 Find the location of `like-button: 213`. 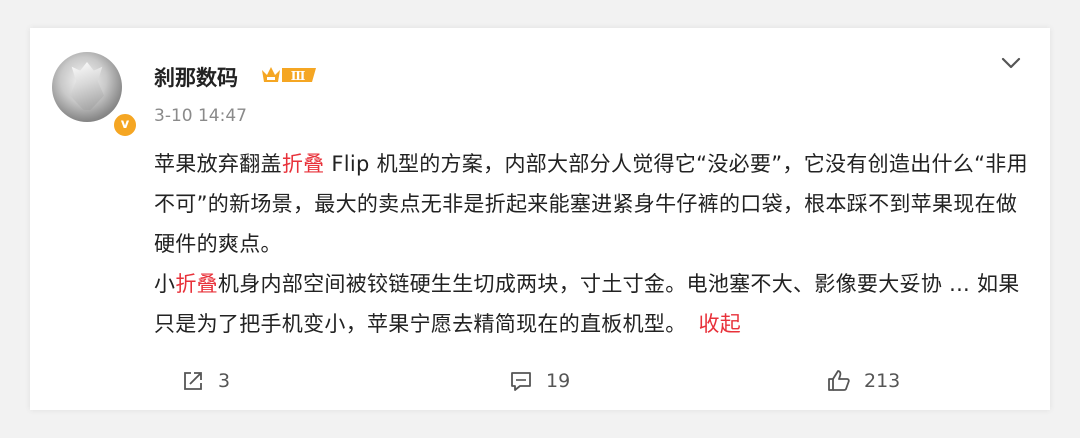

like-button: 213 is located at coordinates (863, 381).